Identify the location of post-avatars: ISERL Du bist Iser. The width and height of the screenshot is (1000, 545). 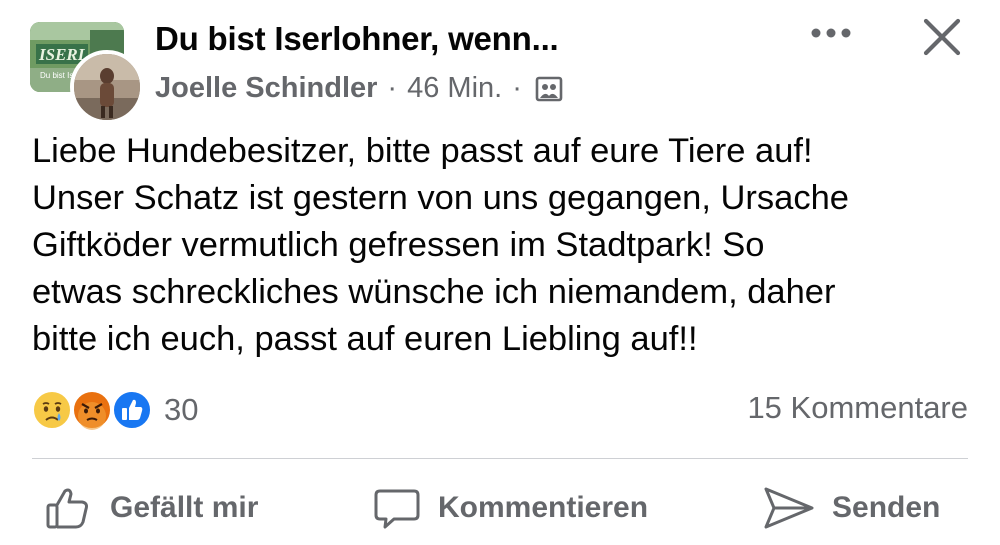
(87, 73).